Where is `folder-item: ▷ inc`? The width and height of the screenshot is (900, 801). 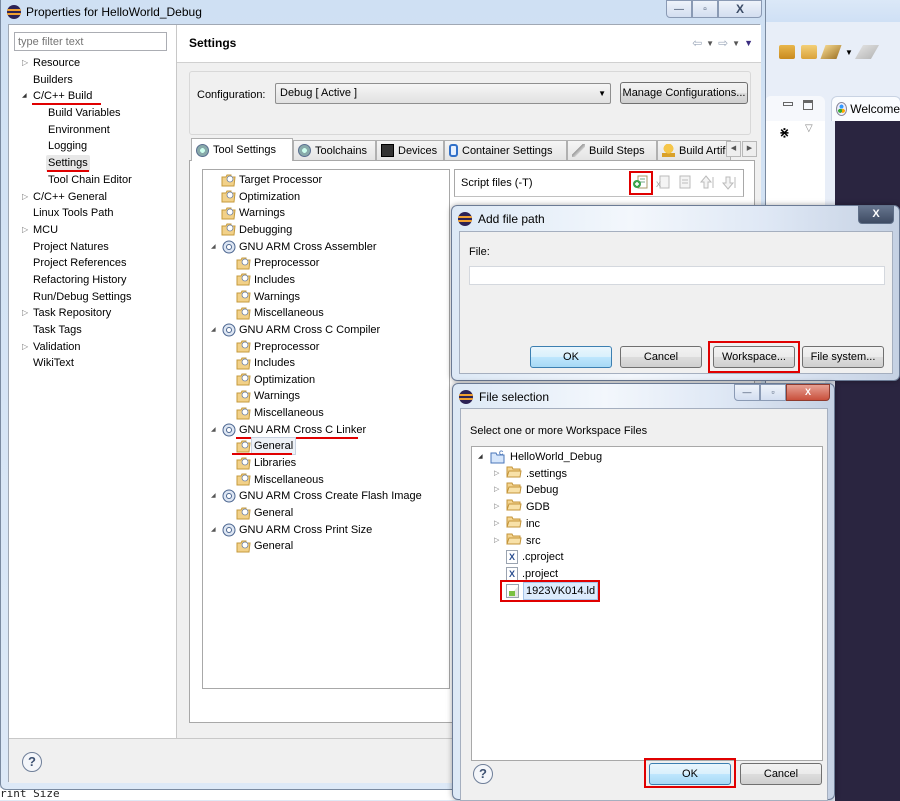 folder-item: ▷ inc is located at coordinates (517, 524).